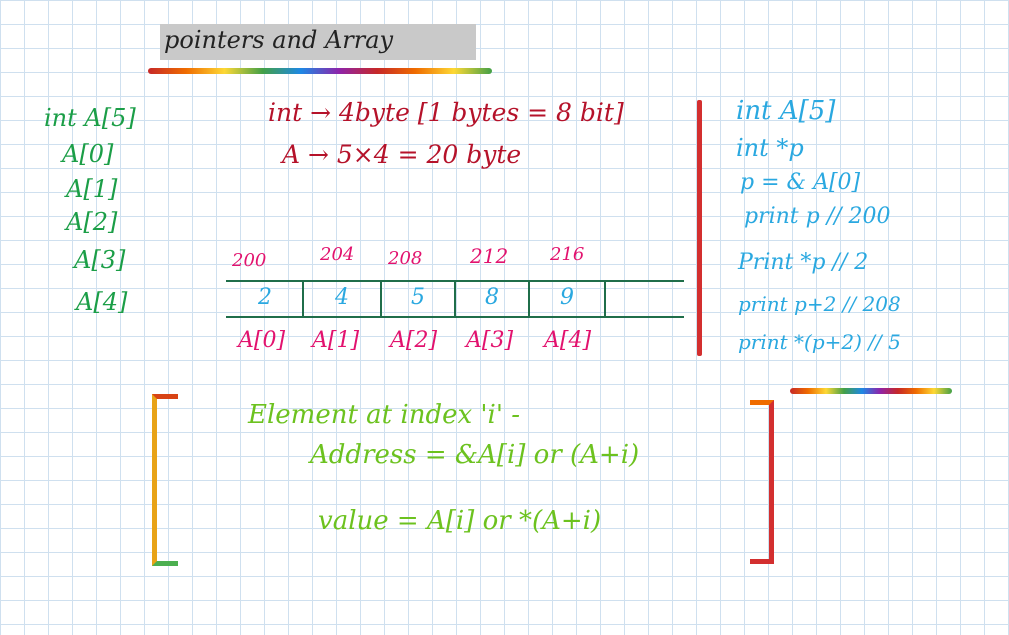  Describe the element at coordinates (102, 302) in the screenshot. I see `list-item: A[4]` at that location.